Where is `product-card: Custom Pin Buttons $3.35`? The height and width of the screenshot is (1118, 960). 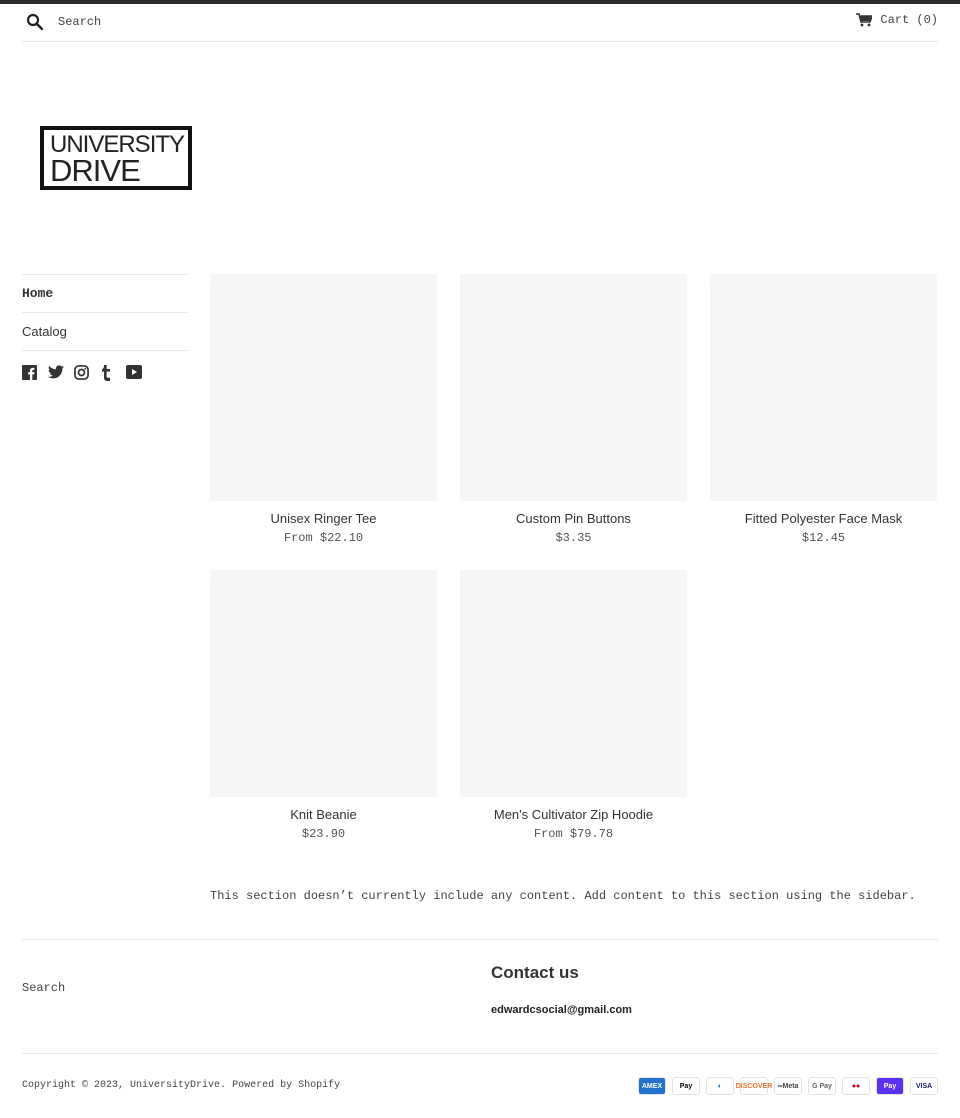
product-card: Custom Pin Buttons $3.35 is located at coordinates (573, 409).